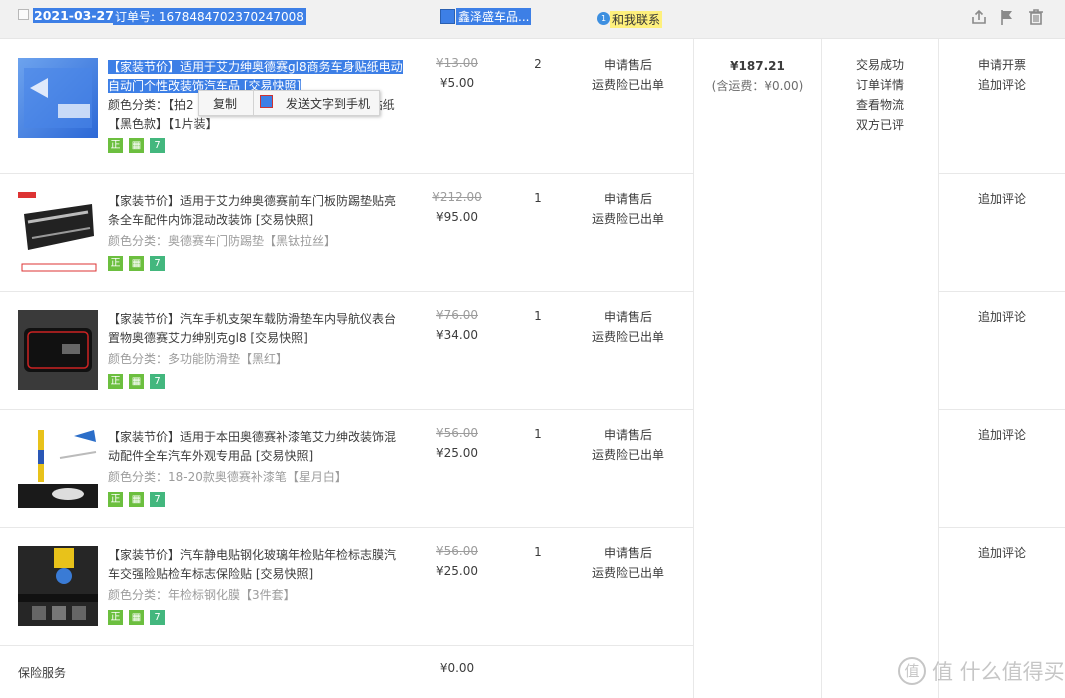  Describe the element at coordinates (880, 85) in the screenshot. I see `order-details-link: 订单详情` at that location.